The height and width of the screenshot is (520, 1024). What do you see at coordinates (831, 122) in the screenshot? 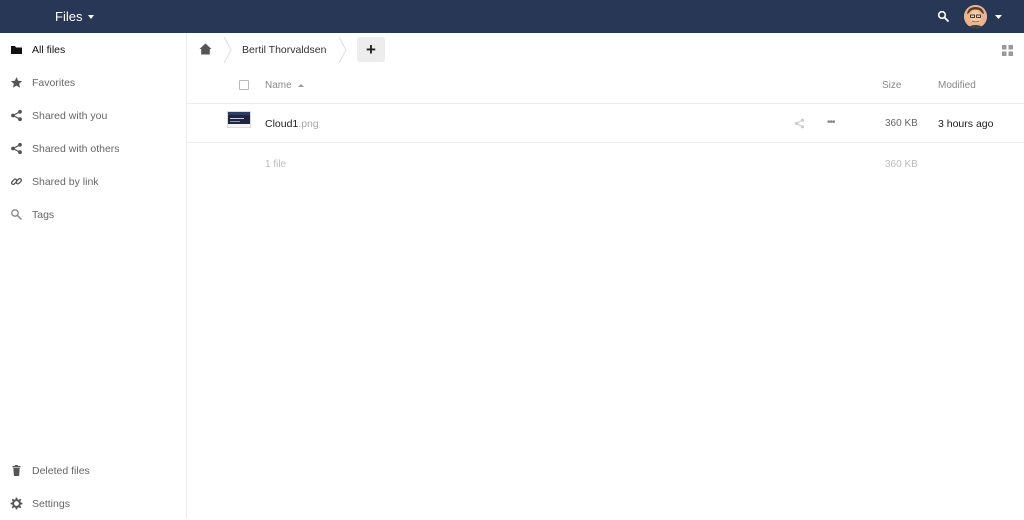
I see `more-actions-icon: •••` at bounding box center [831, 122].